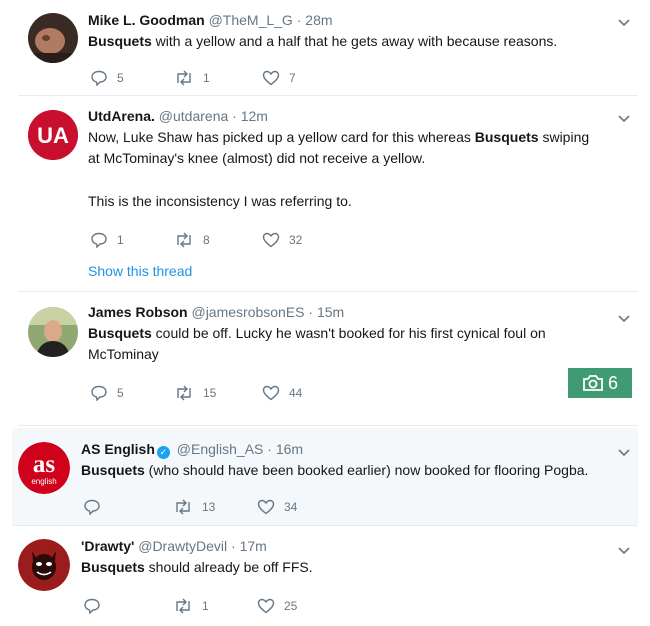  Describe the element at coordinates (292, 78) in the screenshot. I see `like-count: 7` at that location.